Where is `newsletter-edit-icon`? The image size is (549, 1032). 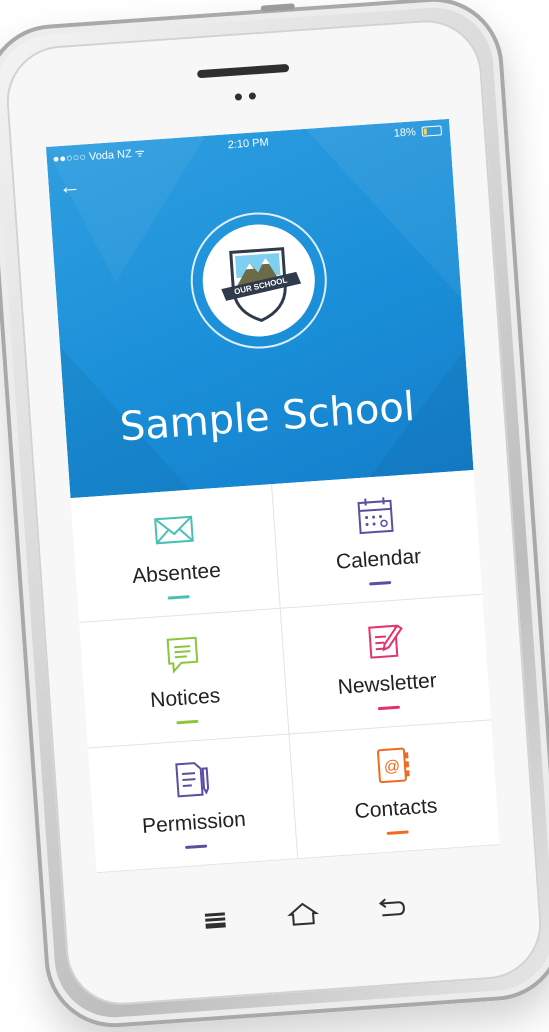
newsletter-edit-icon is located at coordinates (384, 640).